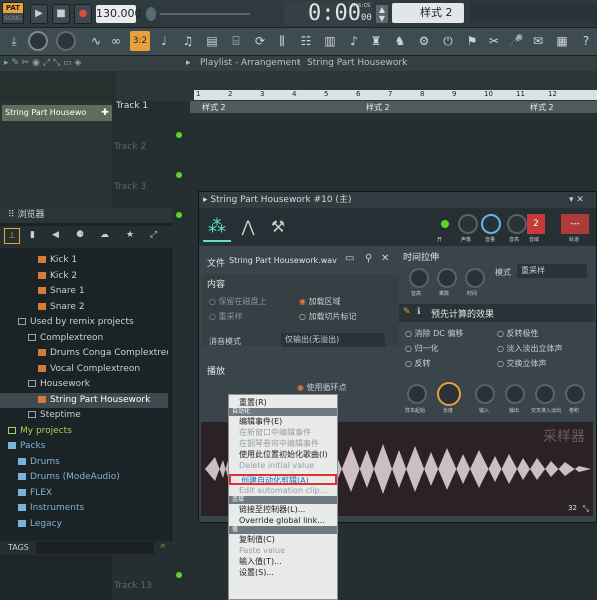 The image size is (597, 600). I want to click on list-item: Housework, so click(84, 385).